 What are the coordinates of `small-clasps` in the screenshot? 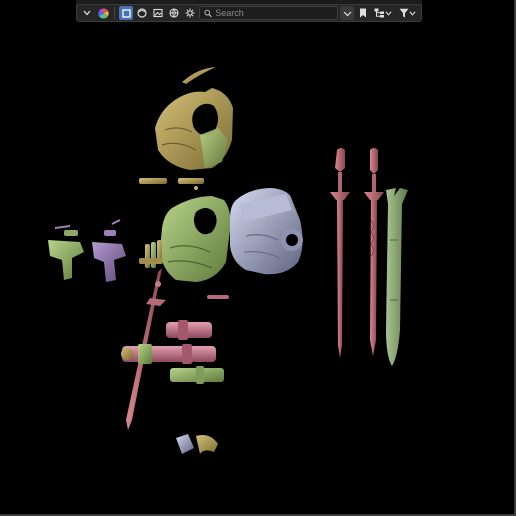 It's located at (171, 184).